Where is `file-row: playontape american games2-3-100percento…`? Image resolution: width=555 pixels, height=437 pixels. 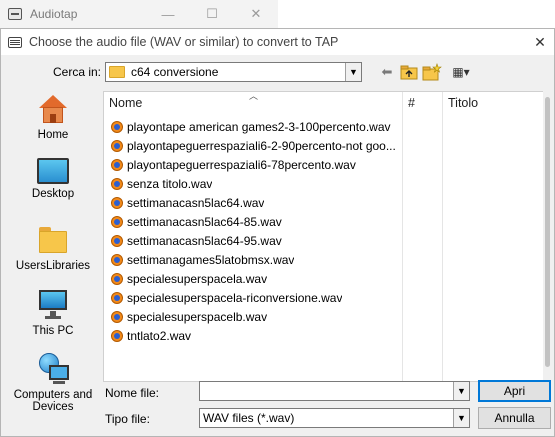 file-row: playontape american games2-3-100percento… is located at coordinates (256, 126).